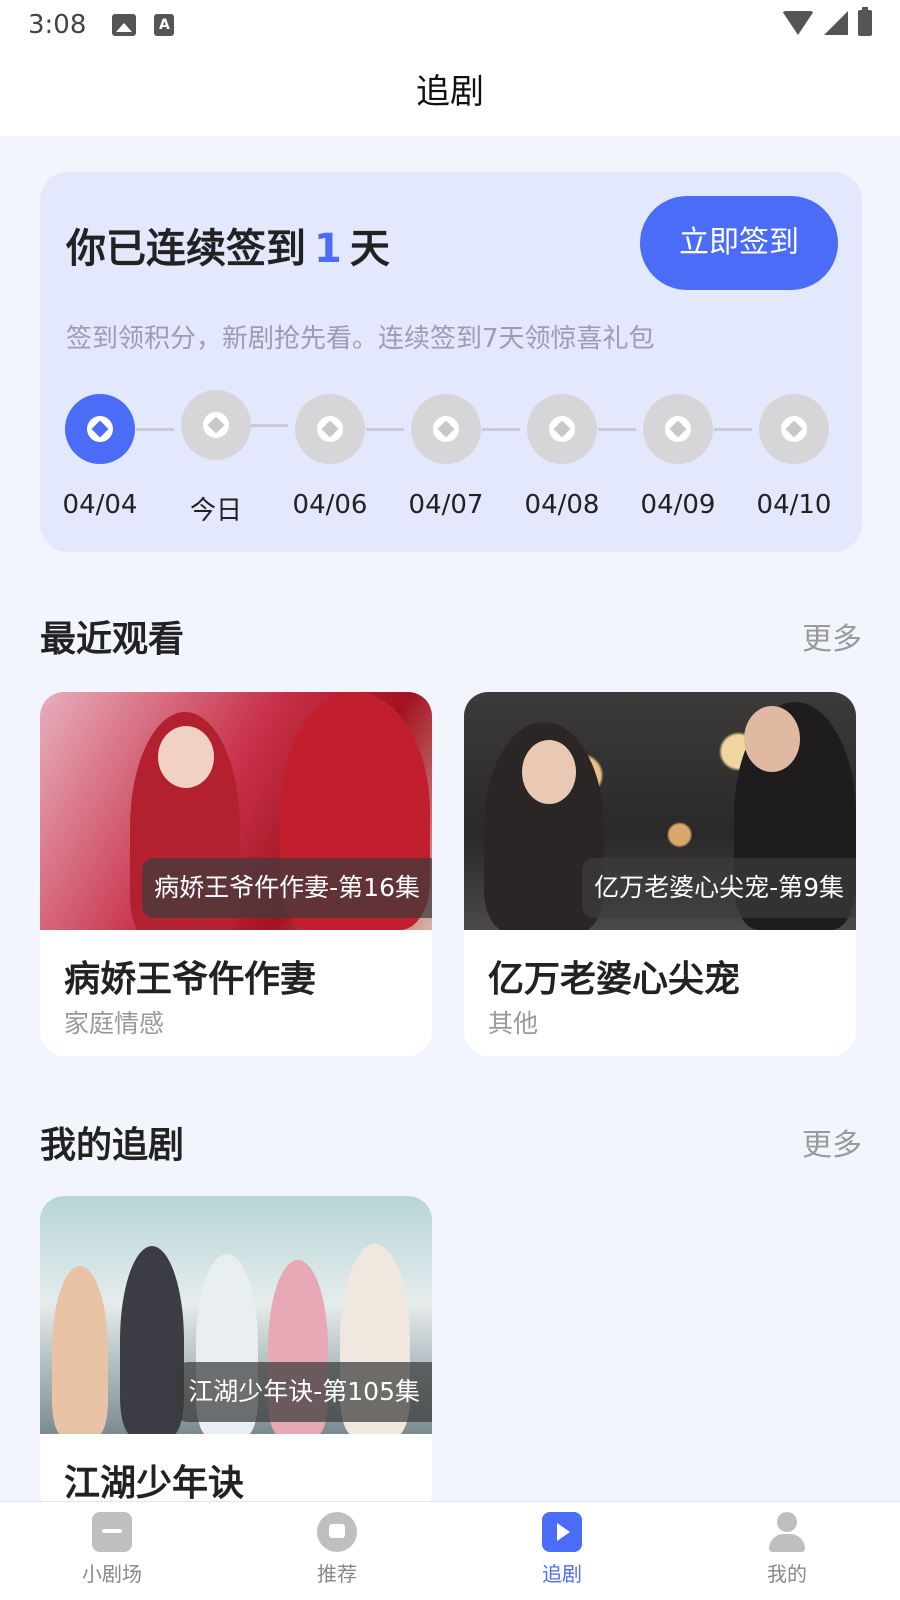  What do you see at coordinates (562, 505) in the screenshot?
I see `day-label: 04/08` at bounding box center [562, 505].